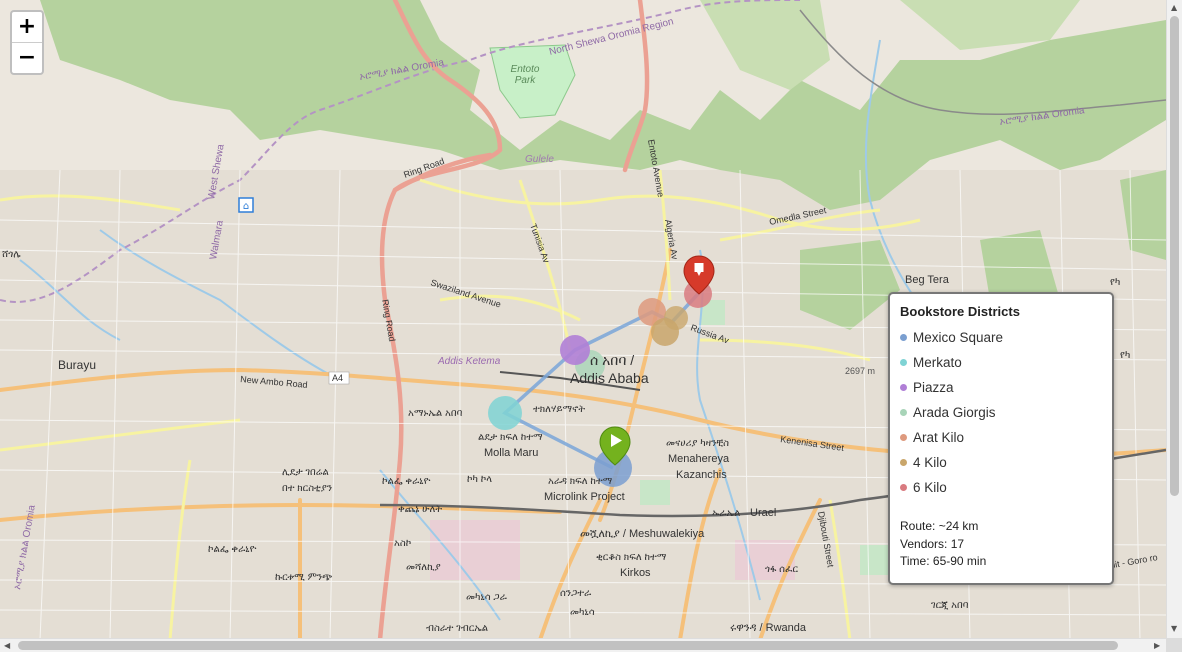 The width and height of the screenshot is (1182, 652). Describe the element at coordinates (469, 361) in the screenshot. I see `label-addis-ketema: Addis Ketema` at that location.